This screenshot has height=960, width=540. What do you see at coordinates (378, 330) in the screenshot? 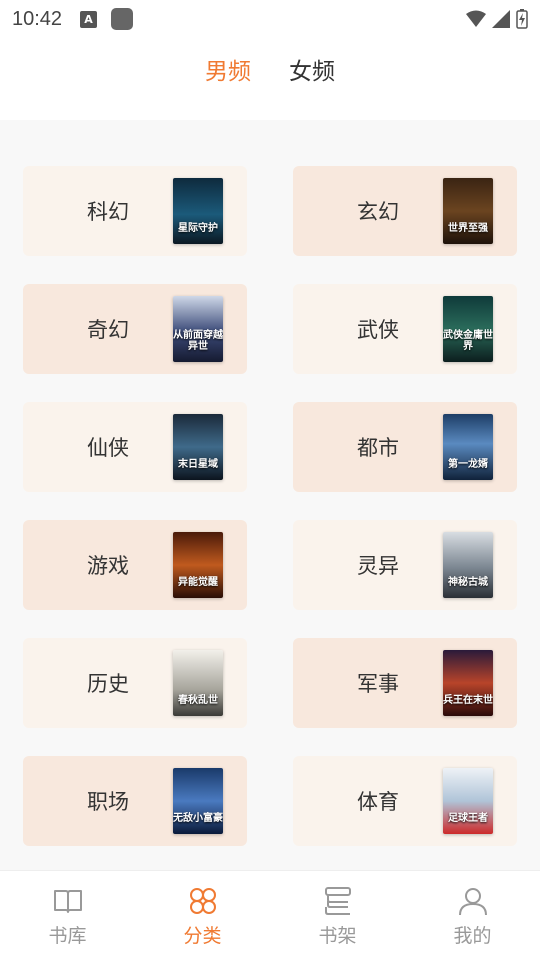
I see `category-label: 武侠` at bounding box center [378, 330].